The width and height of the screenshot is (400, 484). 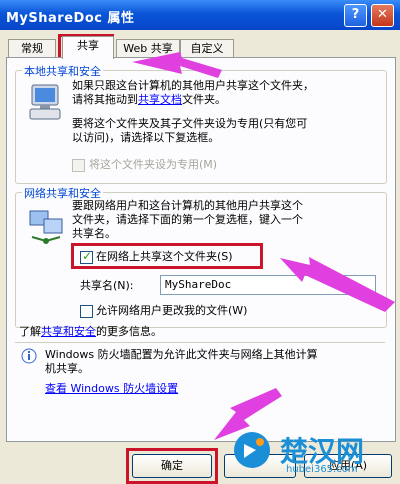 What do you see at coordinates (88, 47) in the screenshot?
I see `tab-sharing: 共享` at bounding box center [88, 47].